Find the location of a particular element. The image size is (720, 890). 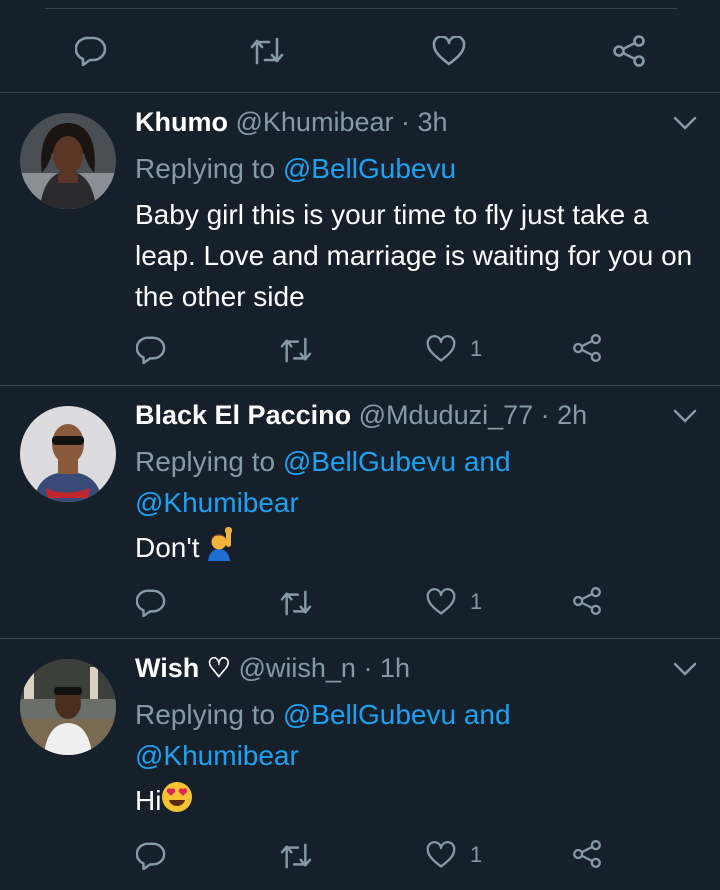

replying-to: Replying to @BellGubevu is located at coordinates (296, 168).